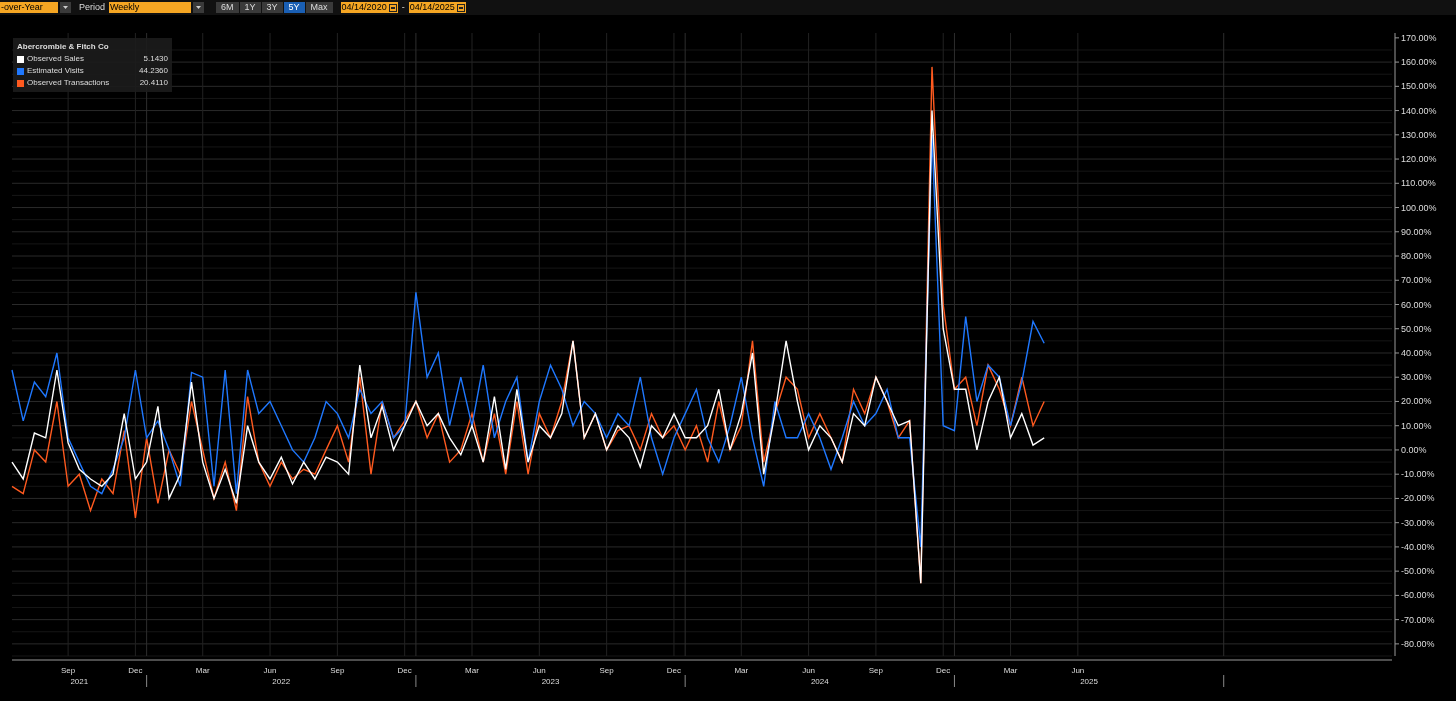 The width and height of the screenshot is (1456, 701). Describe the element at coordinates (1418, 643) in the screenshot. I see `y-tick-label: -80.00%` at that location.